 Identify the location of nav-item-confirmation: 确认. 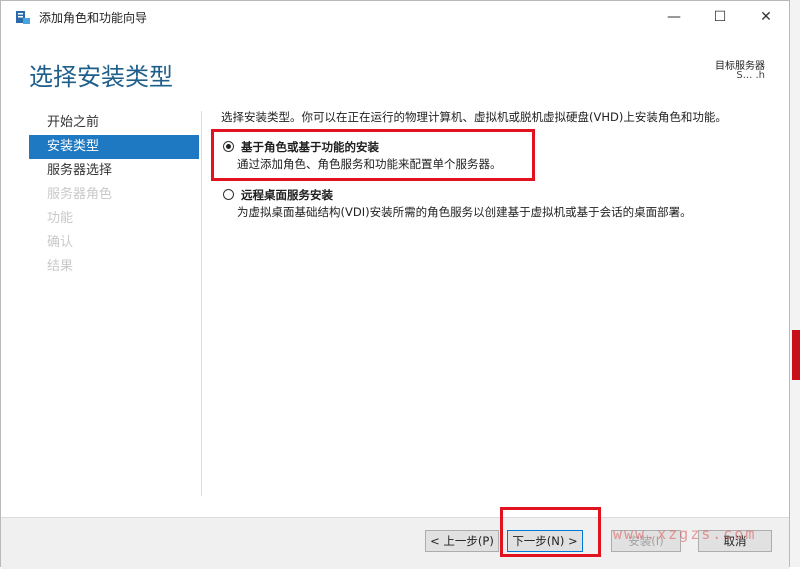
(60, 242).